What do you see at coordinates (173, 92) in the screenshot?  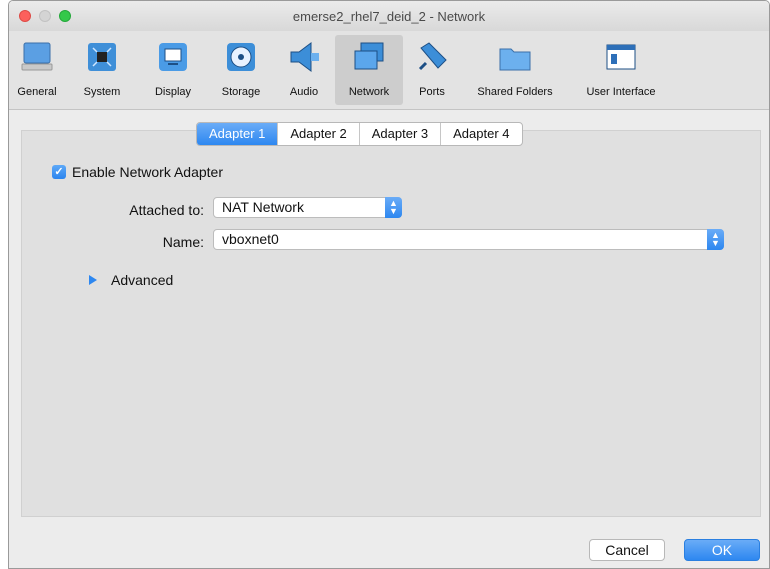 I see `toolbar-display-label: Display` at bounding box center [173, 92].